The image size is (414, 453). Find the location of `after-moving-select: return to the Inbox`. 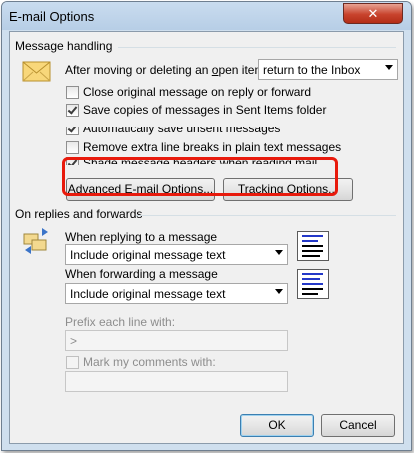

after-moving-select: return to the Inbox is located at coordinates (328, 69).